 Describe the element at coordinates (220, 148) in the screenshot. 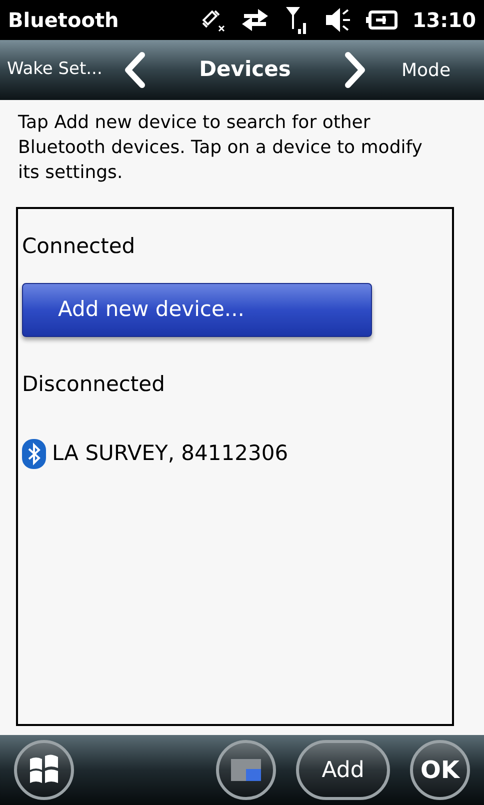

I see `instructions-text: Tap Add new device to search for other Bluetooth devices. Tap on a device to modify its settings.` at that location.